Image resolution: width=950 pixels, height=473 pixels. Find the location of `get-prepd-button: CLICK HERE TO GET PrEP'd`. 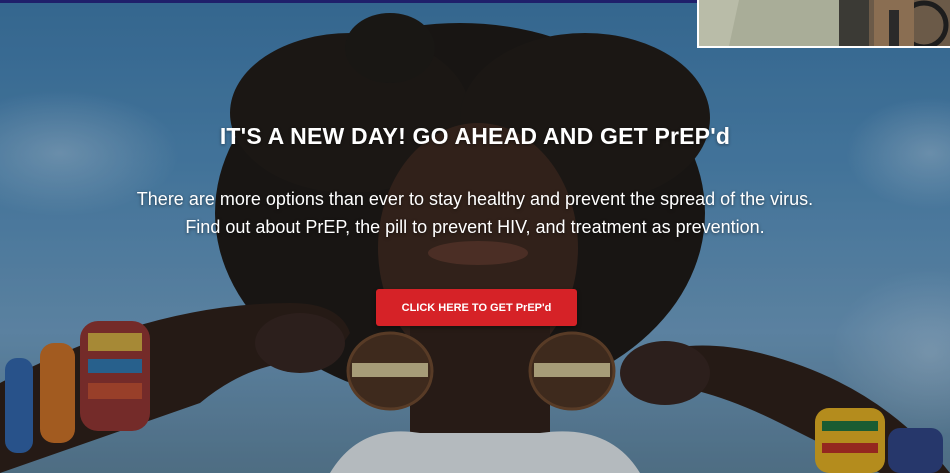

get-prepd-button: CLICK HERE TO GET PrEP'd is located at coordinates (476, 307).